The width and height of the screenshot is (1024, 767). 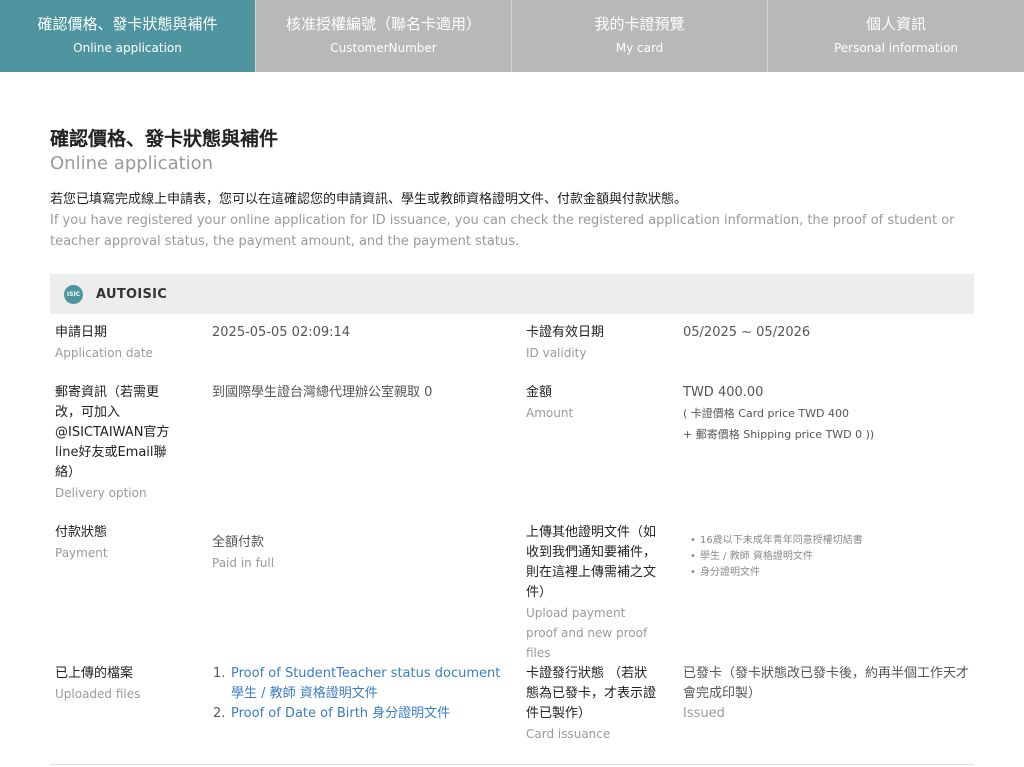 I want to click on tab-label-en: Online application, so click(x=127, y=48).